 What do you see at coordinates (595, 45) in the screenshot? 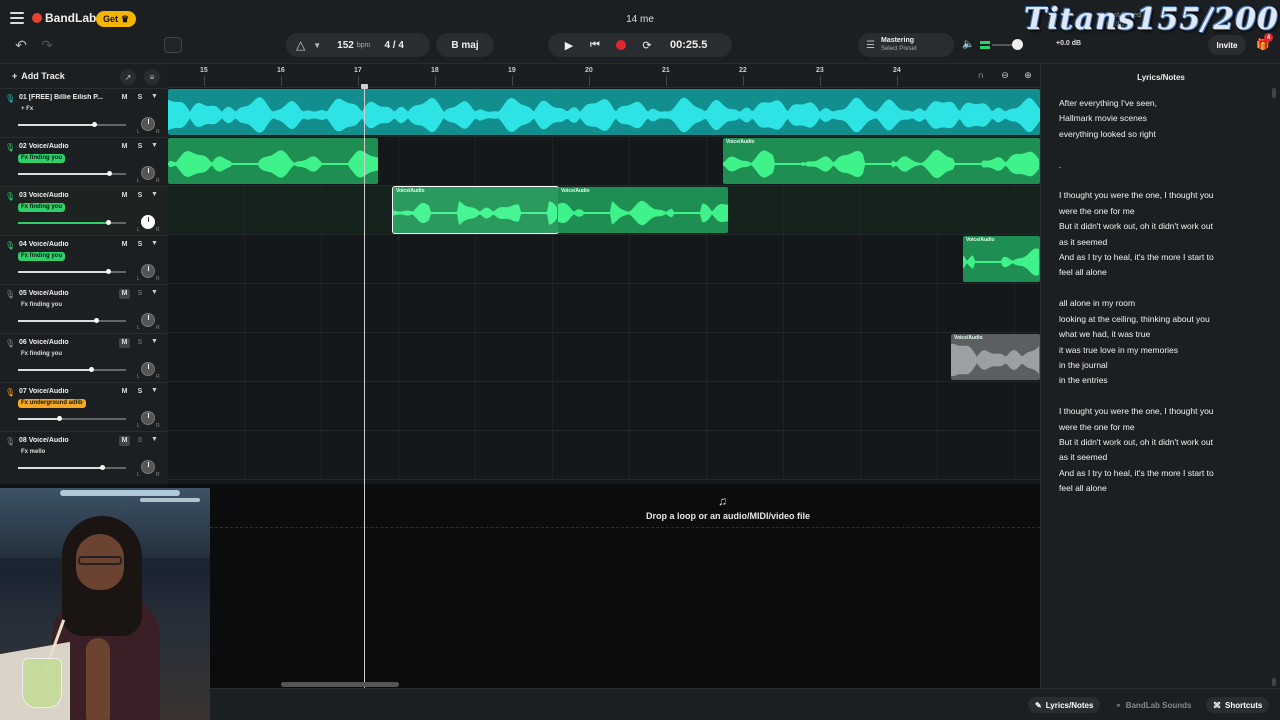
I see `skip-back-icon: ⏮` at bounding box center [595, 45].